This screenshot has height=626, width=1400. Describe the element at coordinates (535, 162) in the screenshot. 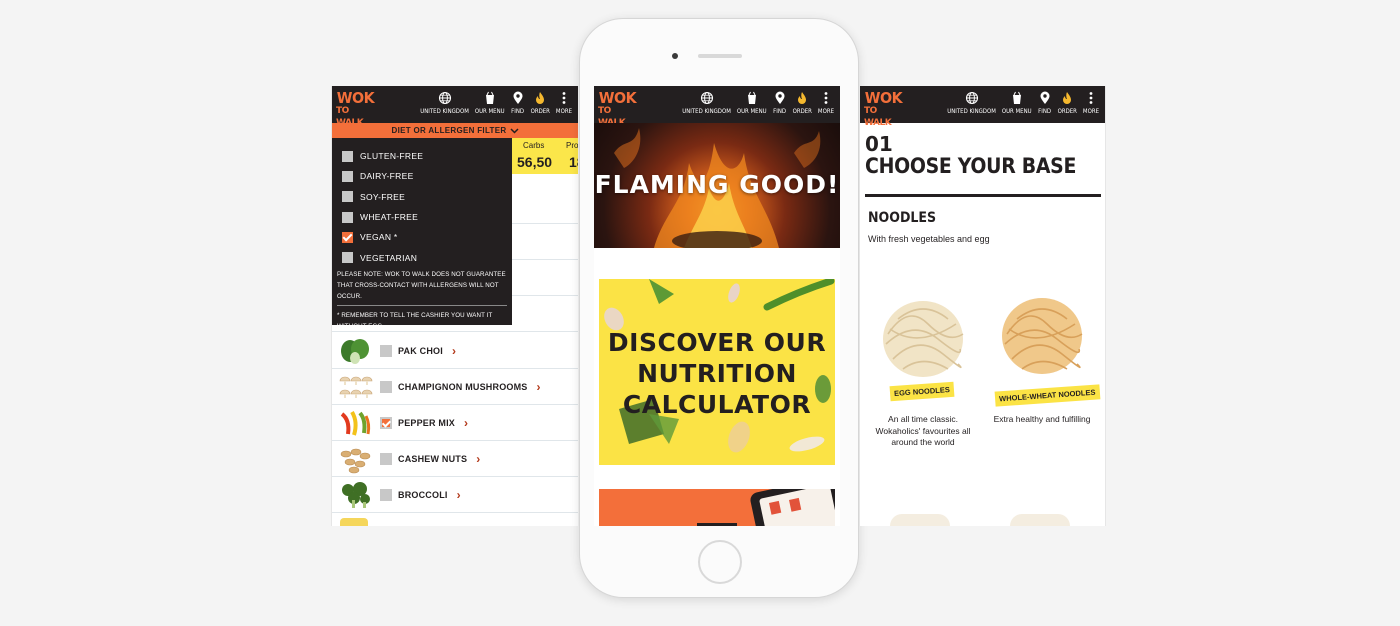

I see `carbs-value: 56,50` at that location.